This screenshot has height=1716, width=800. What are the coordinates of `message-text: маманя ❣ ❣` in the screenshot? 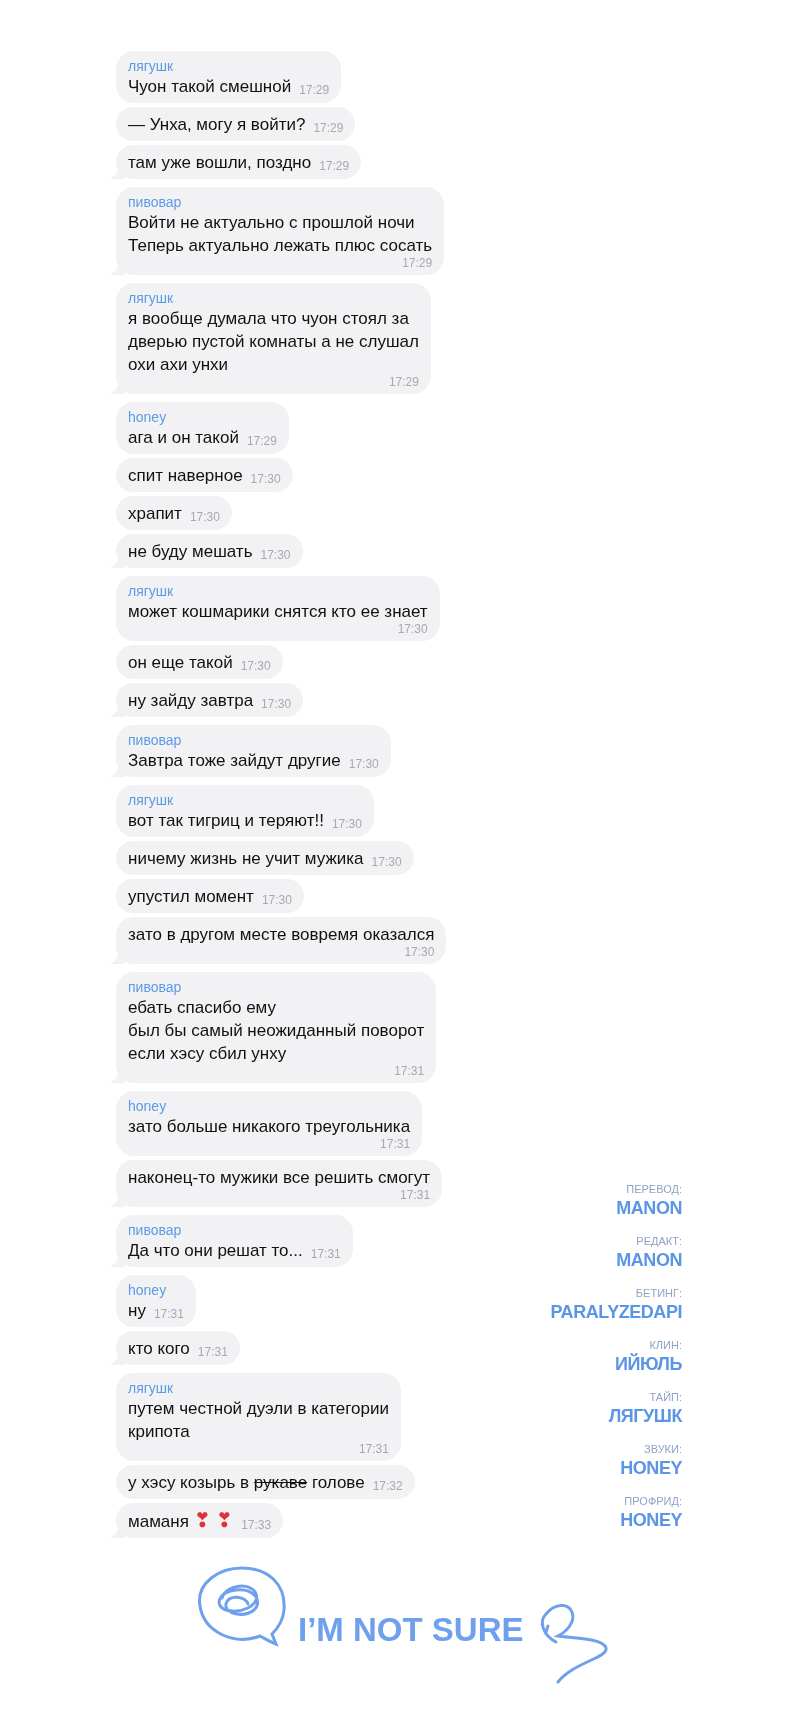 It's located at (181, 1521).